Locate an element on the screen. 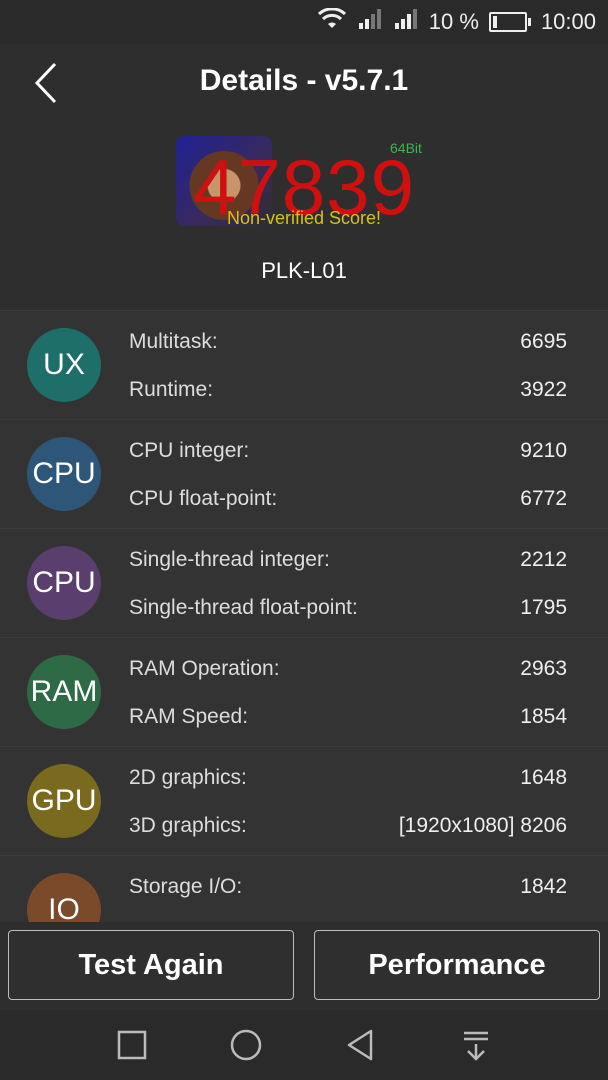 This screenshot has height=1080, width=608. row-value: 6772 is located at coordinates (543, 498).